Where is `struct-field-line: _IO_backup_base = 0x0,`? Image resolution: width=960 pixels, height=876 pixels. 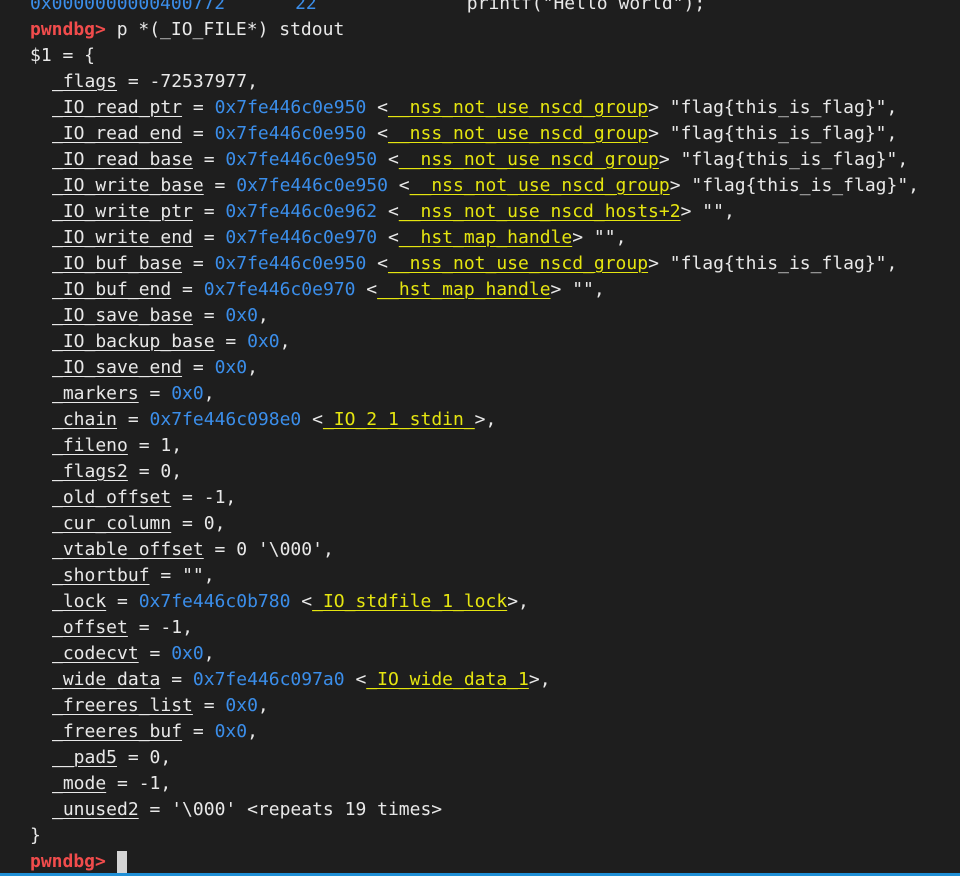 struct-field-line: _IO_backup_base = 0x0, is located at coordinates (171, 341).